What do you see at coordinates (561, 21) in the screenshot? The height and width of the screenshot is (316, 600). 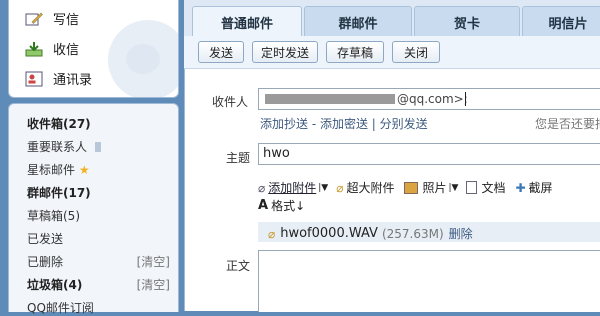 I see `tab-postcard: 明信片` at bounding box center [561, 21].